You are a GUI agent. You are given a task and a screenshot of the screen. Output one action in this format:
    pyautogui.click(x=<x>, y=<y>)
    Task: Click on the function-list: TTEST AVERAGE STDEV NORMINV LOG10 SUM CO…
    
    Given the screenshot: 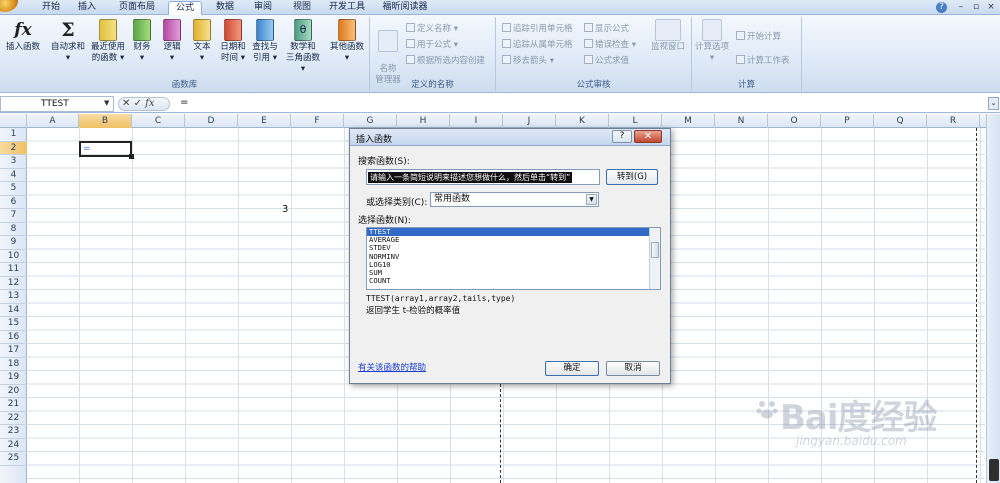 What is the action you would take?
    pyautogui.click(x=513, y=258)
    